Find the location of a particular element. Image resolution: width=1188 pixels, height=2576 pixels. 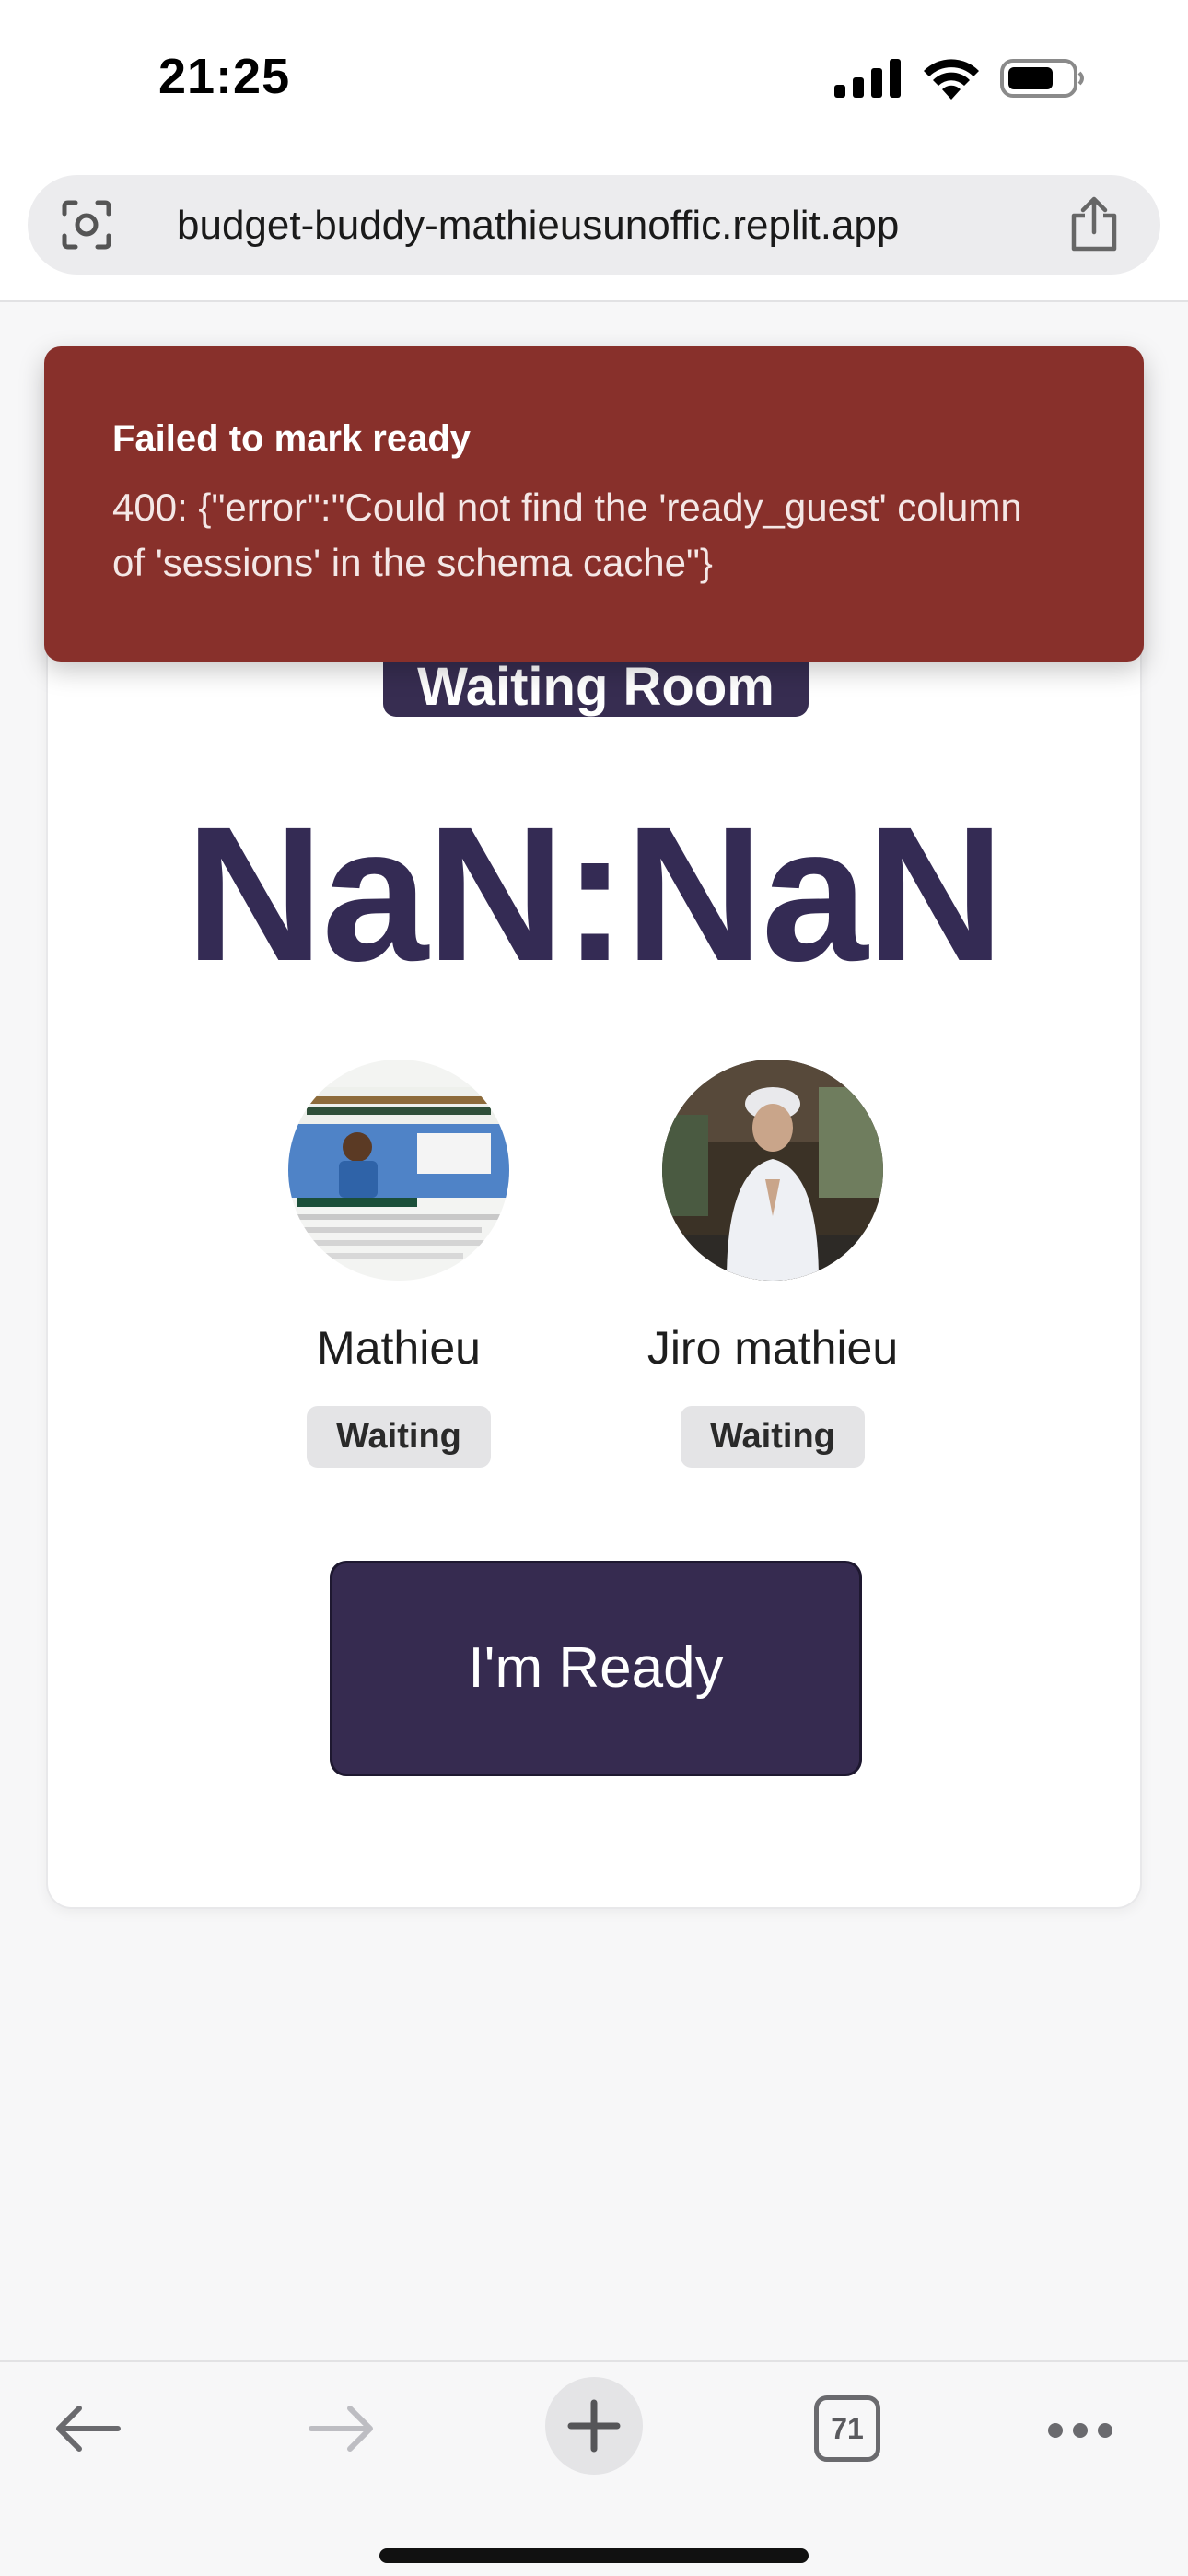

im-ready-button: I'm Ready is located at coordinates (596, 1668).